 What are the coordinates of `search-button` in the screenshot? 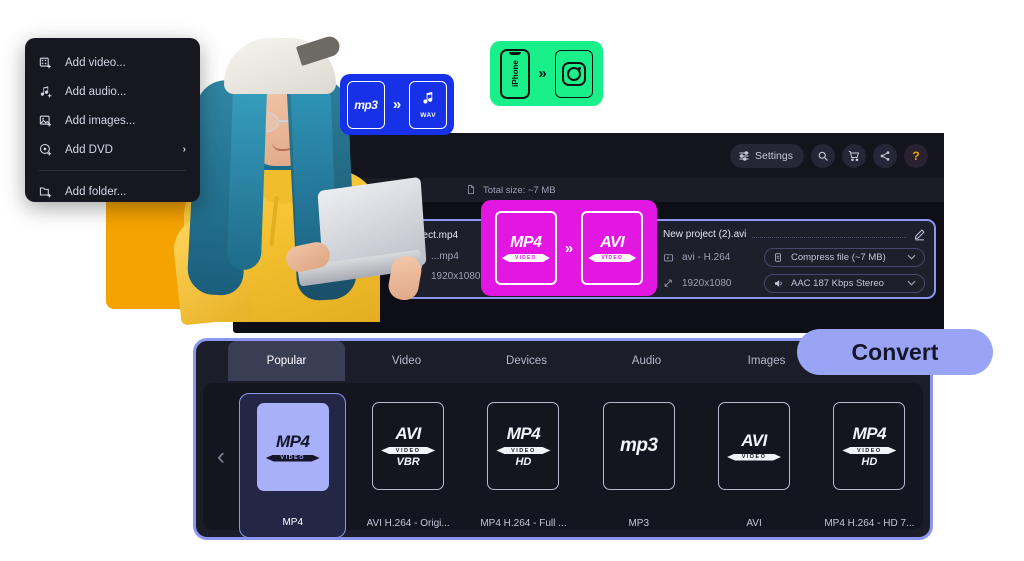 It's located at (823, 155).